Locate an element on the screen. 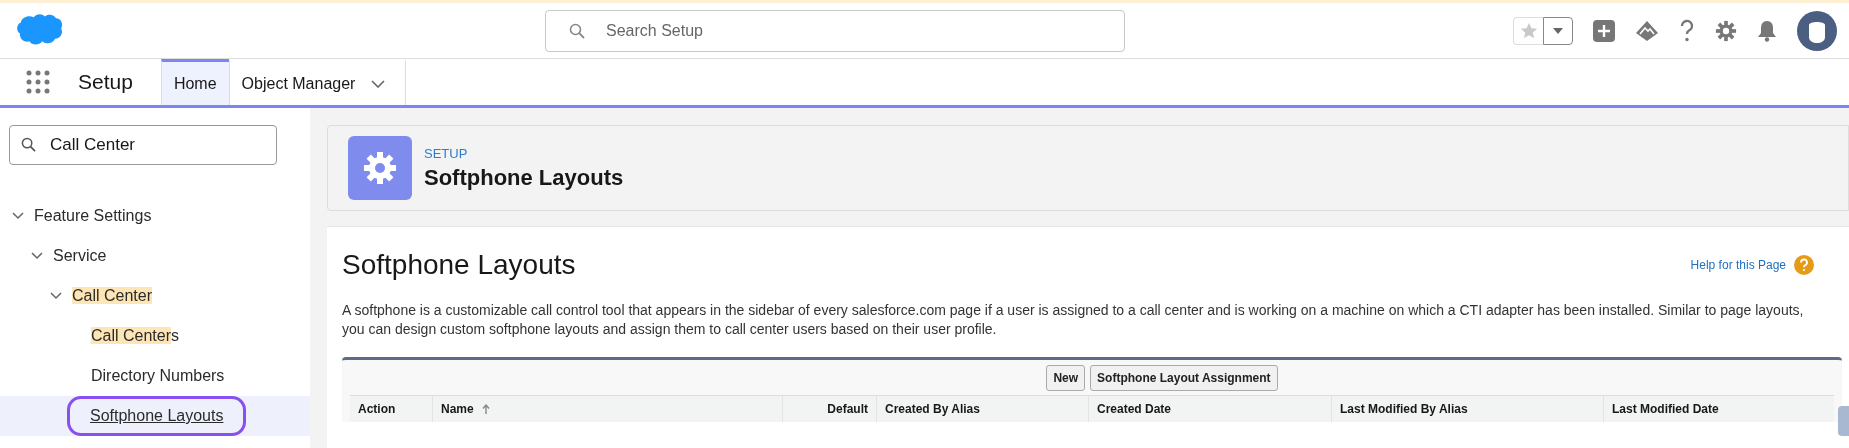 This screenshot has width=1849, height=448. column-header: Default is located at coordinates (829, 409).